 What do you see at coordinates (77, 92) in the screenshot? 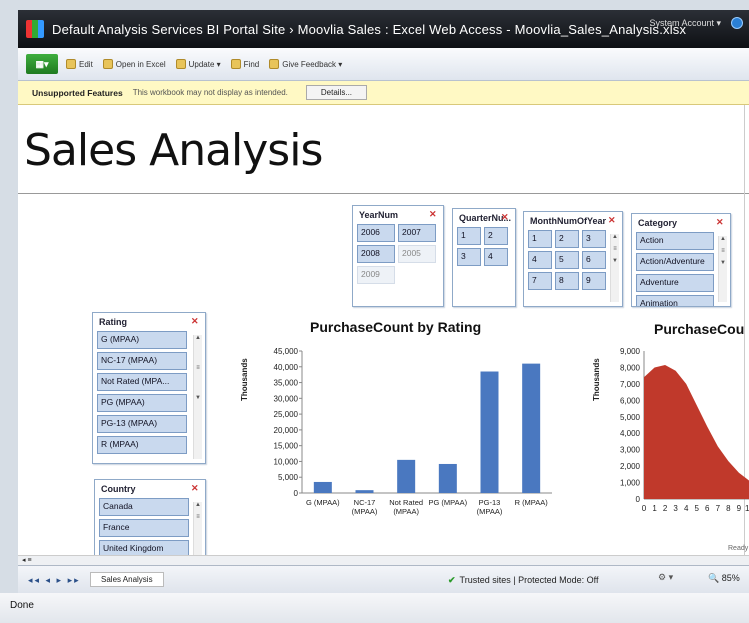
I see `warning-title: Unsupported Features` at bounding box center [77, 92].